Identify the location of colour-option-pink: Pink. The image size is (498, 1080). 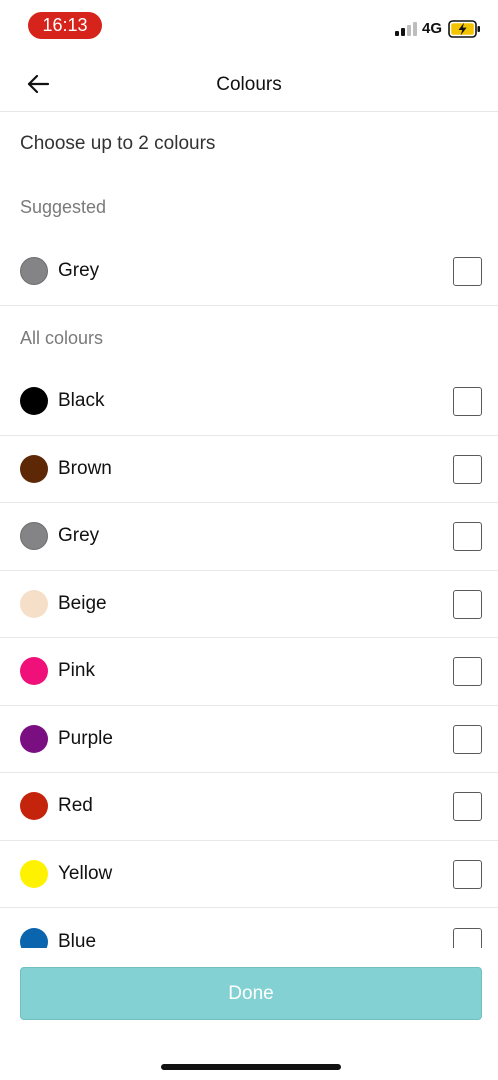
(249, 672).